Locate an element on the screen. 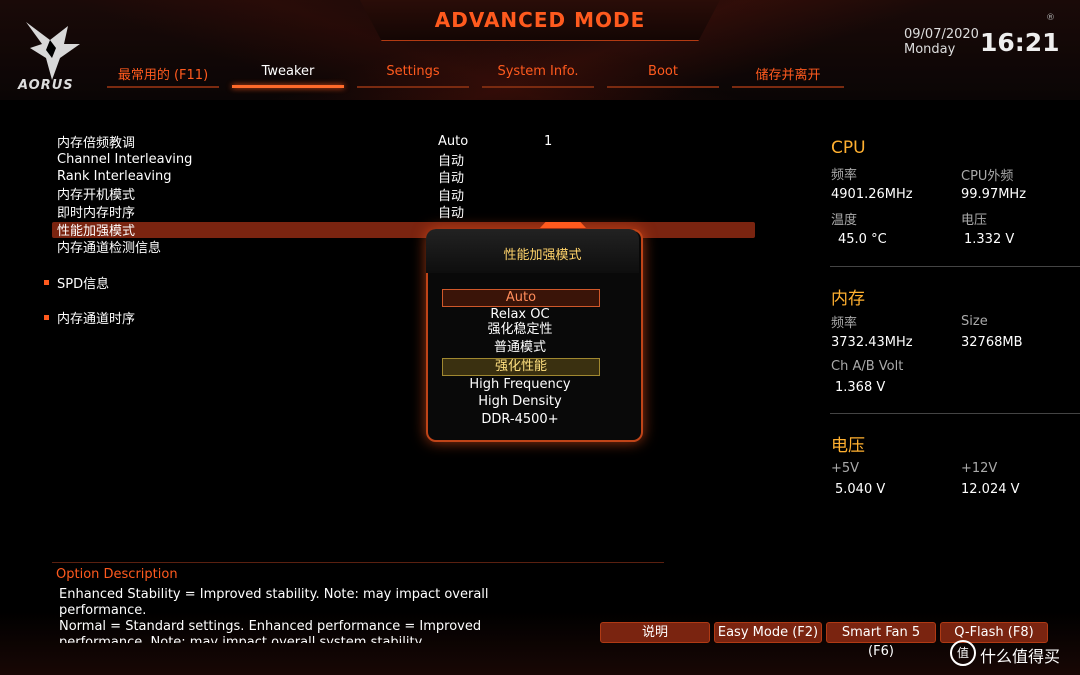  date-display: 09/07/2020 Monday is located at coordinates (941, 42).